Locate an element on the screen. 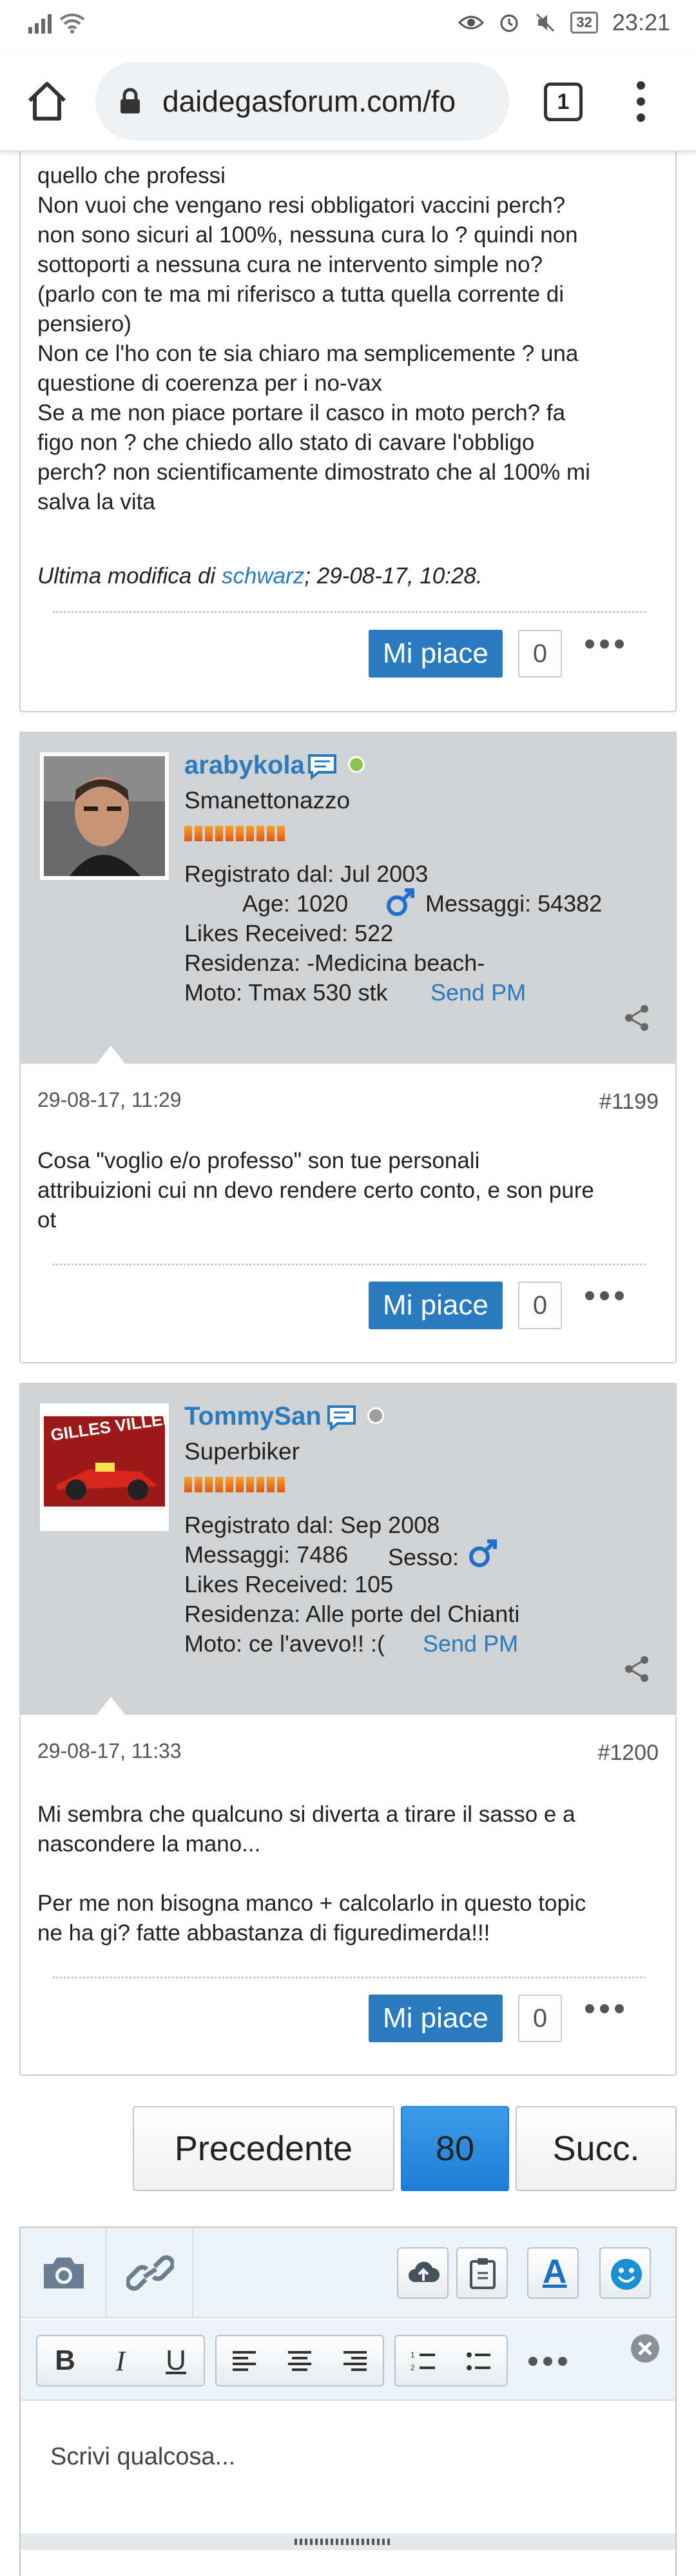  user-residence: Residenza: Alle porte del Chianti is located at coordinates (352, 1614).